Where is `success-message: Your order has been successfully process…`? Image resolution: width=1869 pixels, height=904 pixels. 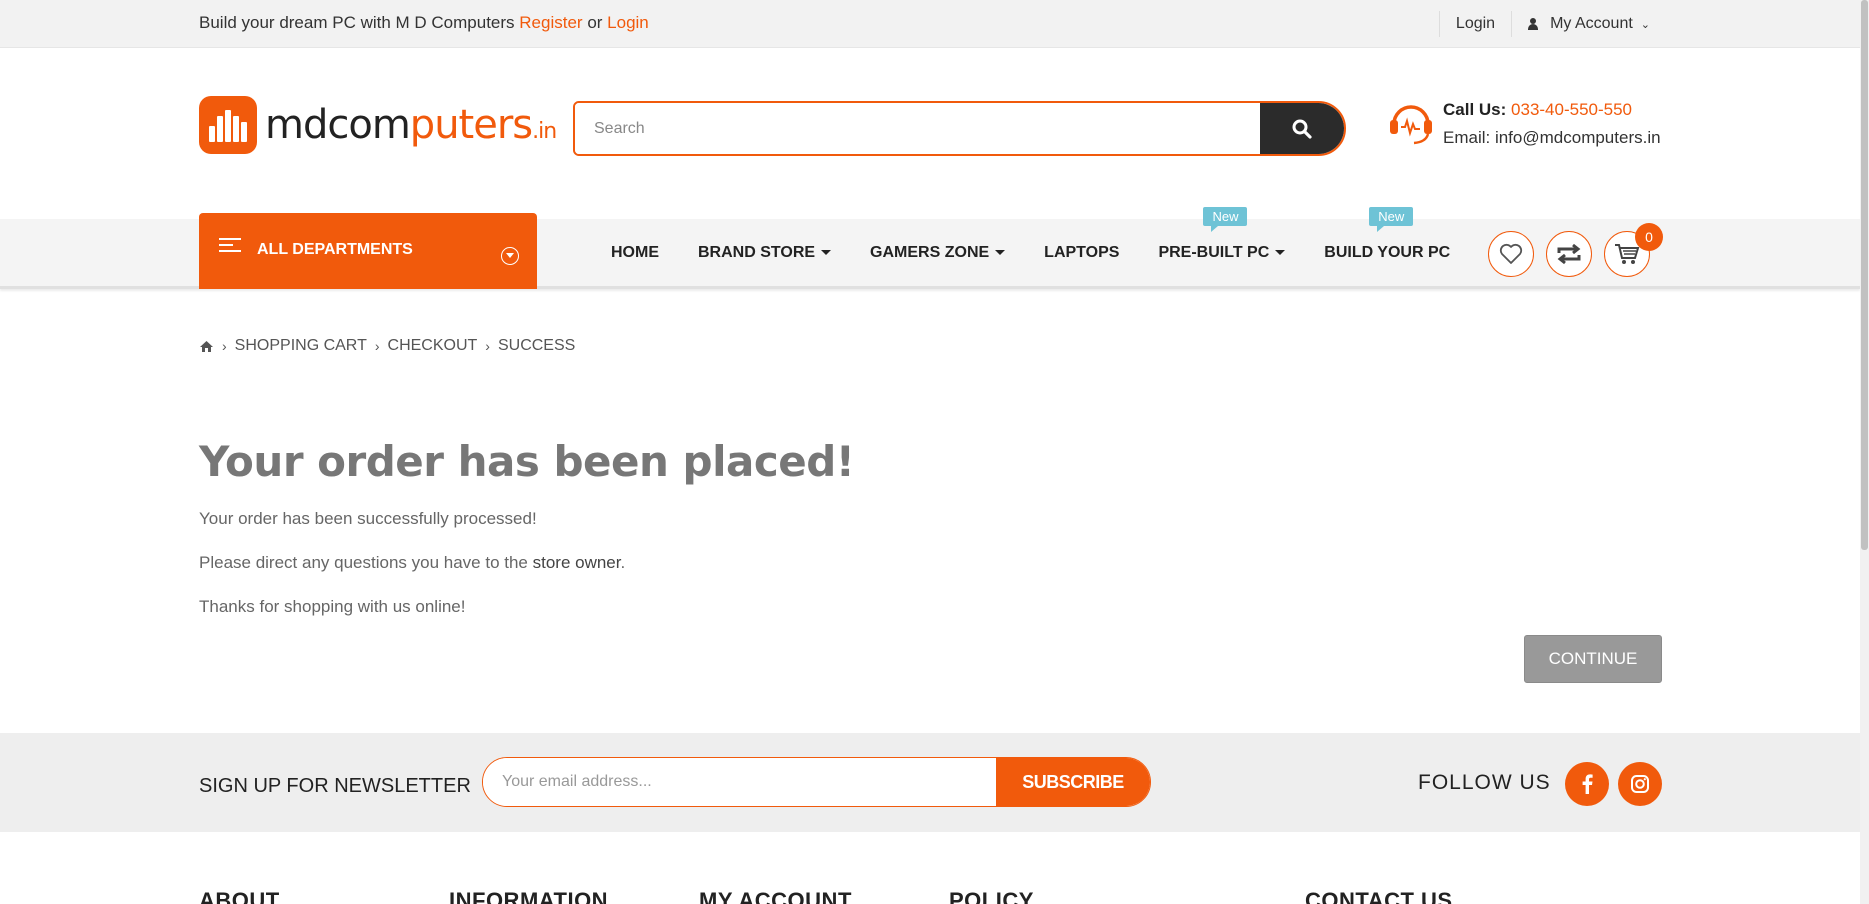 success-message: Your order has been successfully process… is located at coordinates (368, 518).